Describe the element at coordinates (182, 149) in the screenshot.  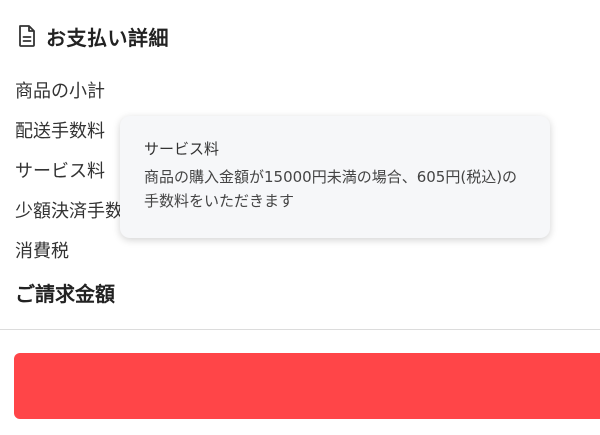
I see `tooltip-title: サービス料` at that location.